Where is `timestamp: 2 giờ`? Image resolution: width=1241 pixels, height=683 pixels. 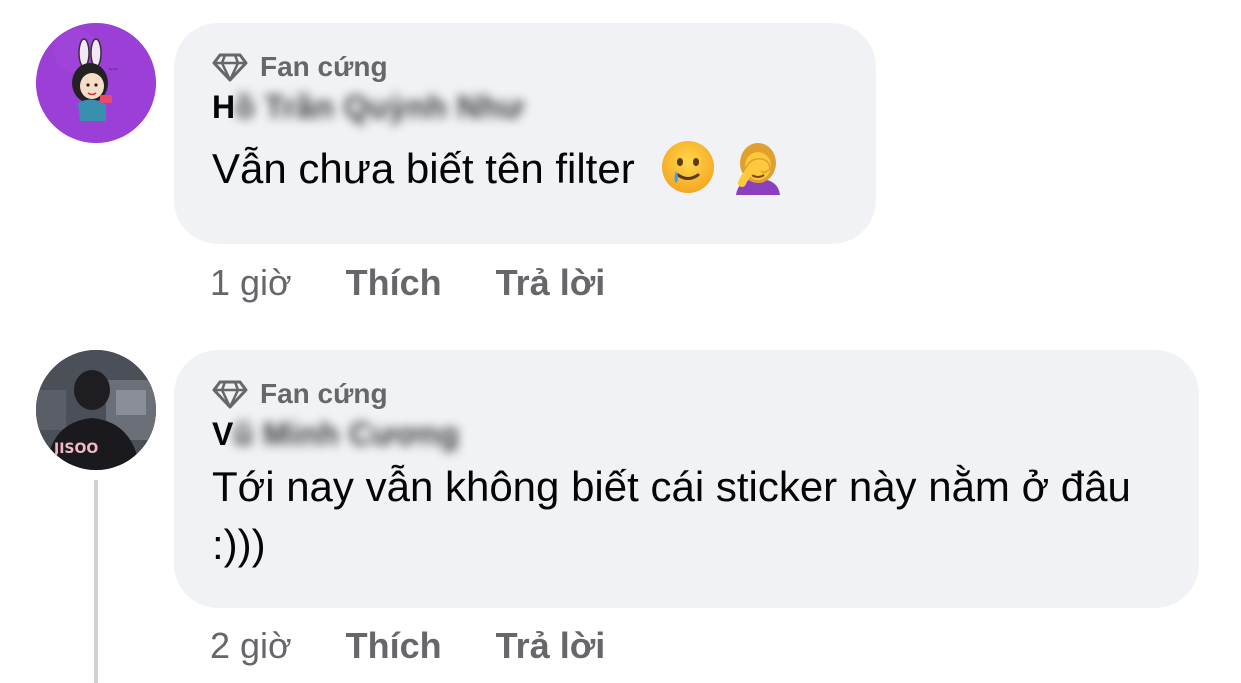
timestamp: 2 giờ is located at coordinates (251, 646).